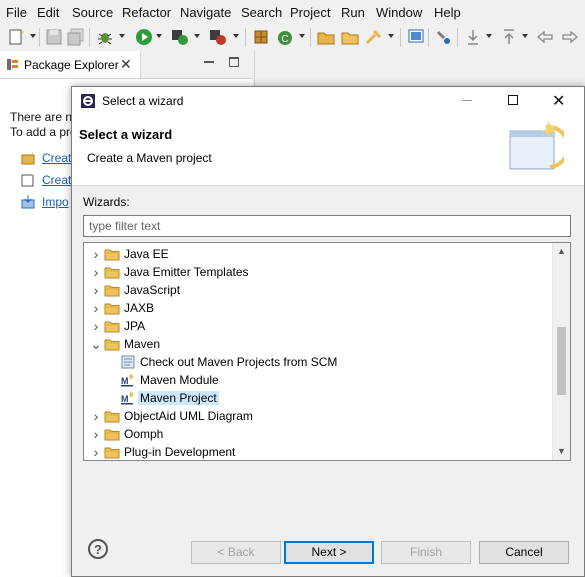 This screenshot has width=585, height=577. I want to click on open-folder-icon, so click(350, 37).